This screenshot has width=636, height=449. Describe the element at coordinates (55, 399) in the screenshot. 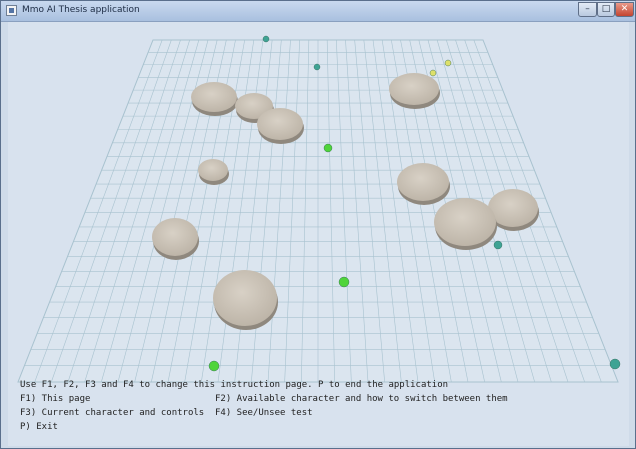

I see `help-f1: F1) This page` at that location.